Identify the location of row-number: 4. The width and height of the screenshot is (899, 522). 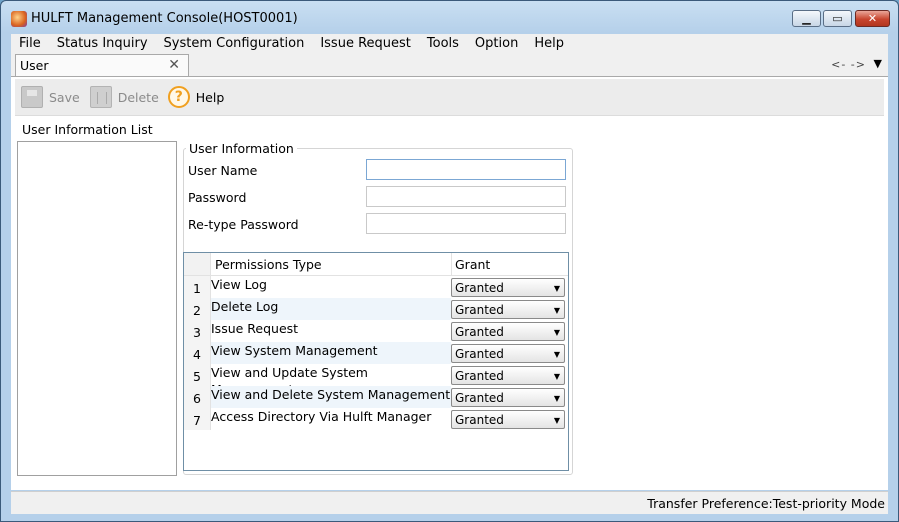
(197, 353).